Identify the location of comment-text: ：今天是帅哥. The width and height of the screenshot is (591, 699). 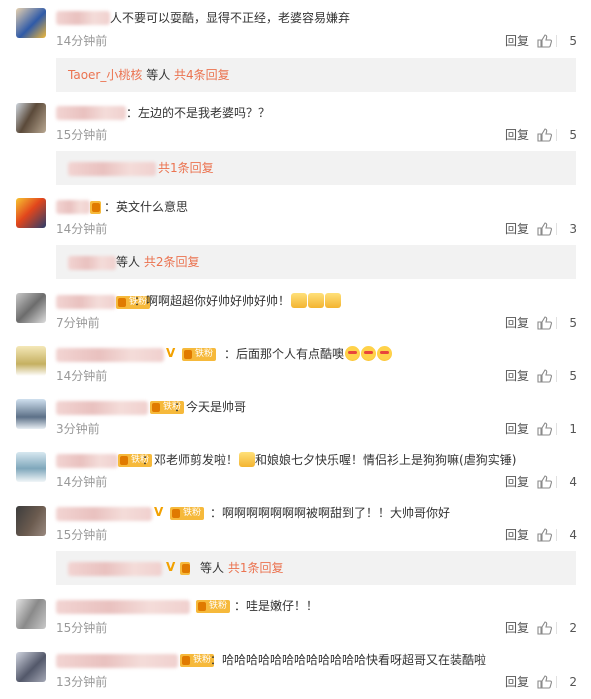
(210, 407).